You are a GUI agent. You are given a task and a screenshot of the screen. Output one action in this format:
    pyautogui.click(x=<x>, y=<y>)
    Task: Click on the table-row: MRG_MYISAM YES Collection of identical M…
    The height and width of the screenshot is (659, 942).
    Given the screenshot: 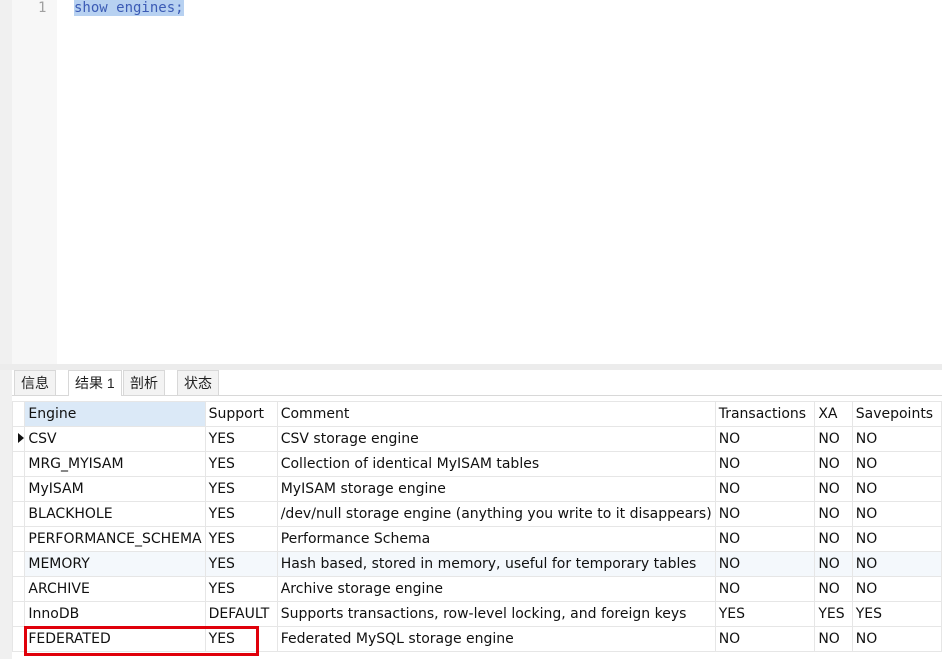 What is the action you would take?
    pyautogui.click(x=476, y=464)
    